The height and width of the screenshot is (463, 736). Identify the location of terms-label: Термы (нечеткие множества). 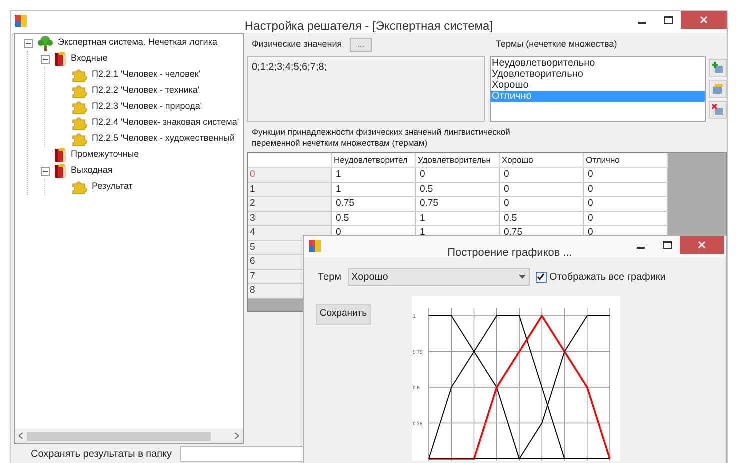
(557, 45).